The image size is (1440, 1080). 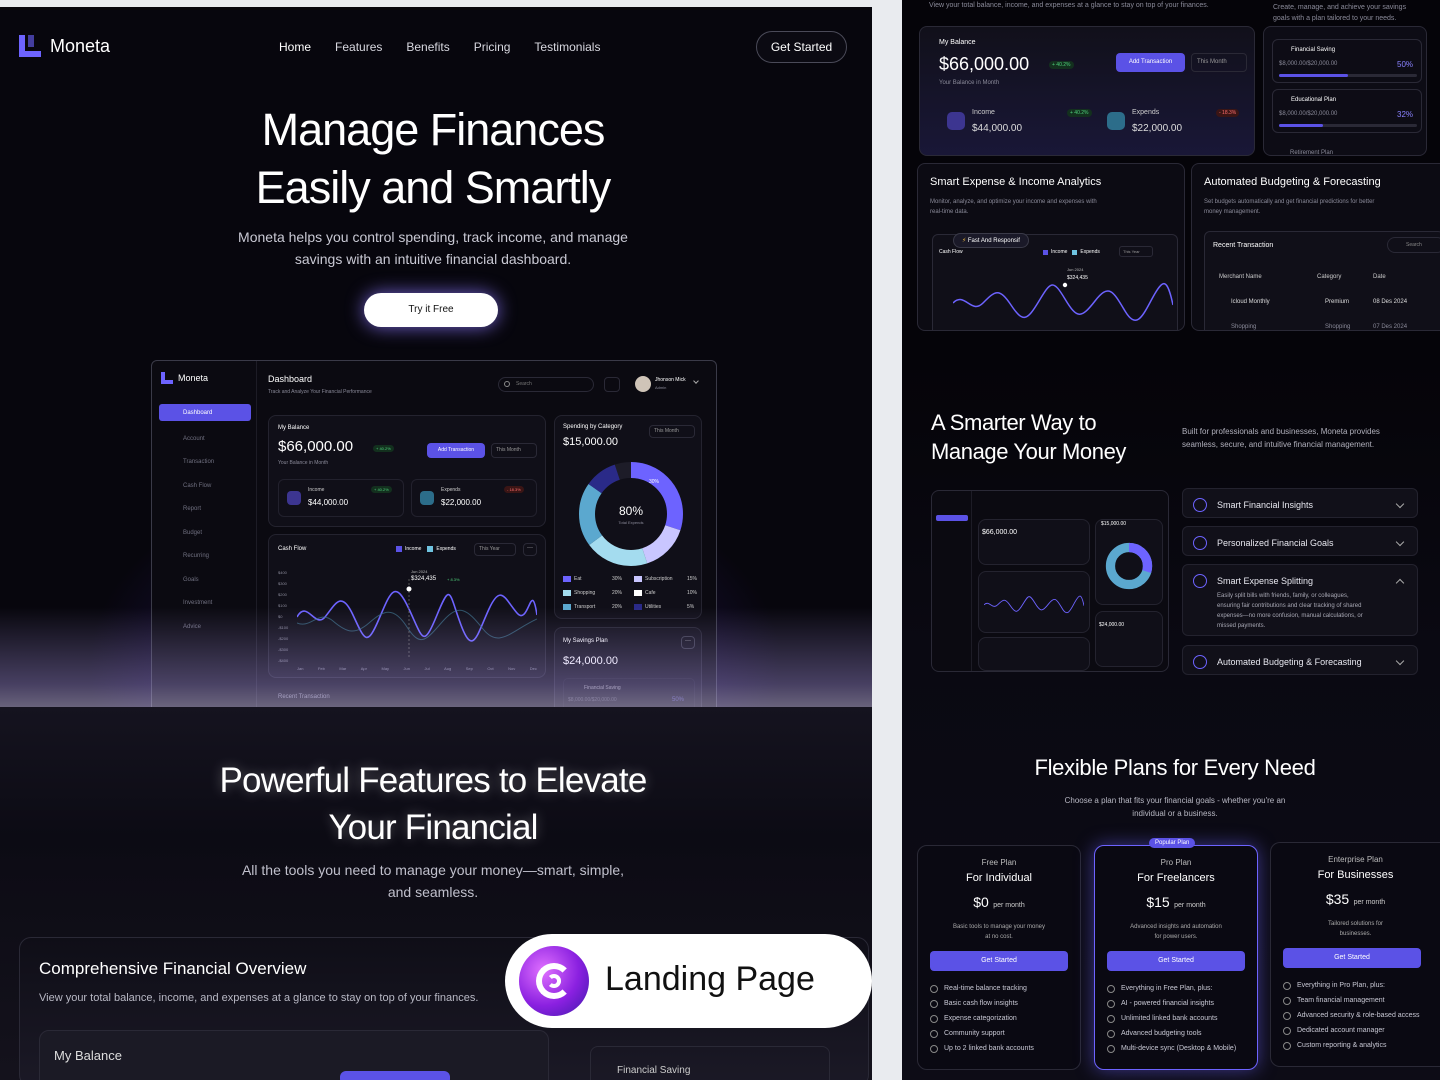 What do you see at coordinates (205, 557) in the screenshot?
I see `sidebar-item-recurring: Recurring` at bounding box center [205, 557].